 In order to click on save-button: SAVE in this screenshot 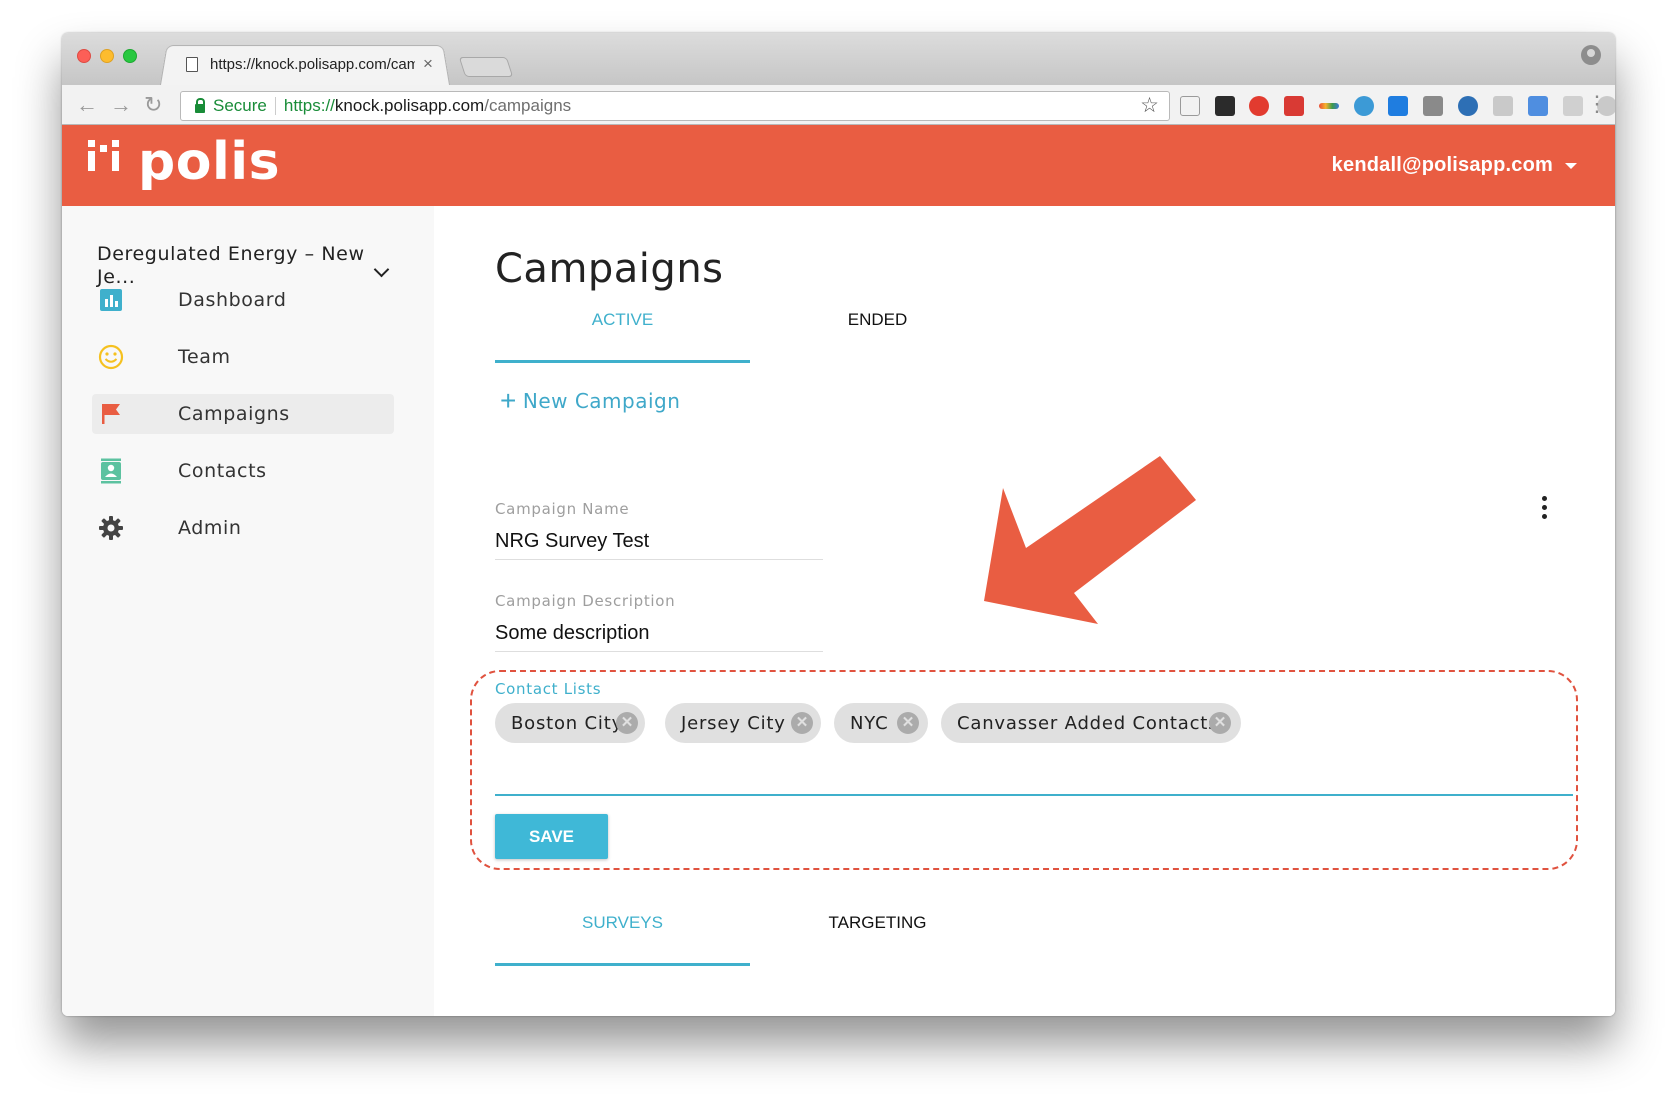, I will do `click(551, 836)`.